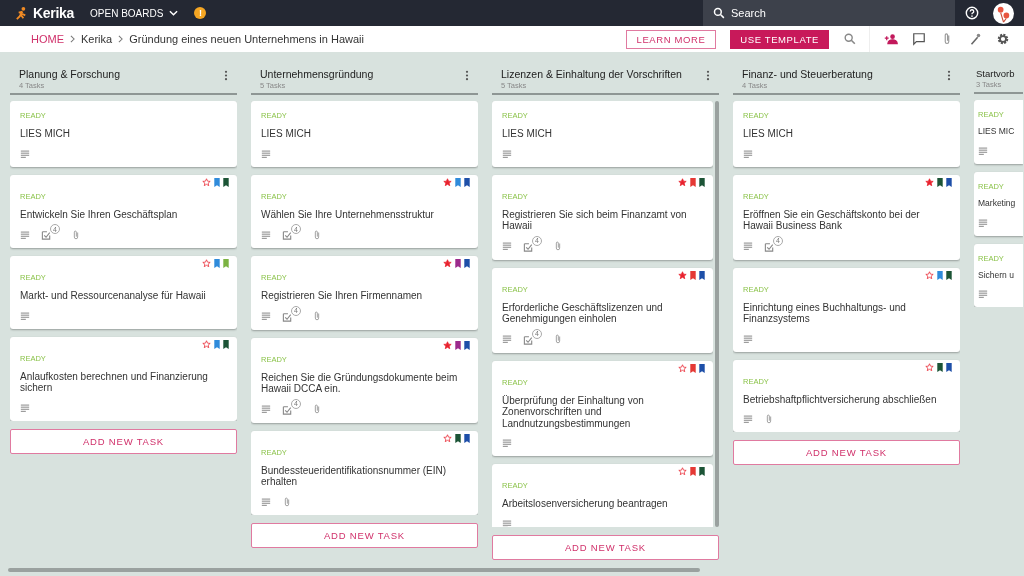 Image resolution: width=1024 pixels, height=576 pixels. Describe the element at coordinates (840, 399) in the screenshot. I see `task-title: Betriebshaftpflichtversicherung abschließen` at that location.